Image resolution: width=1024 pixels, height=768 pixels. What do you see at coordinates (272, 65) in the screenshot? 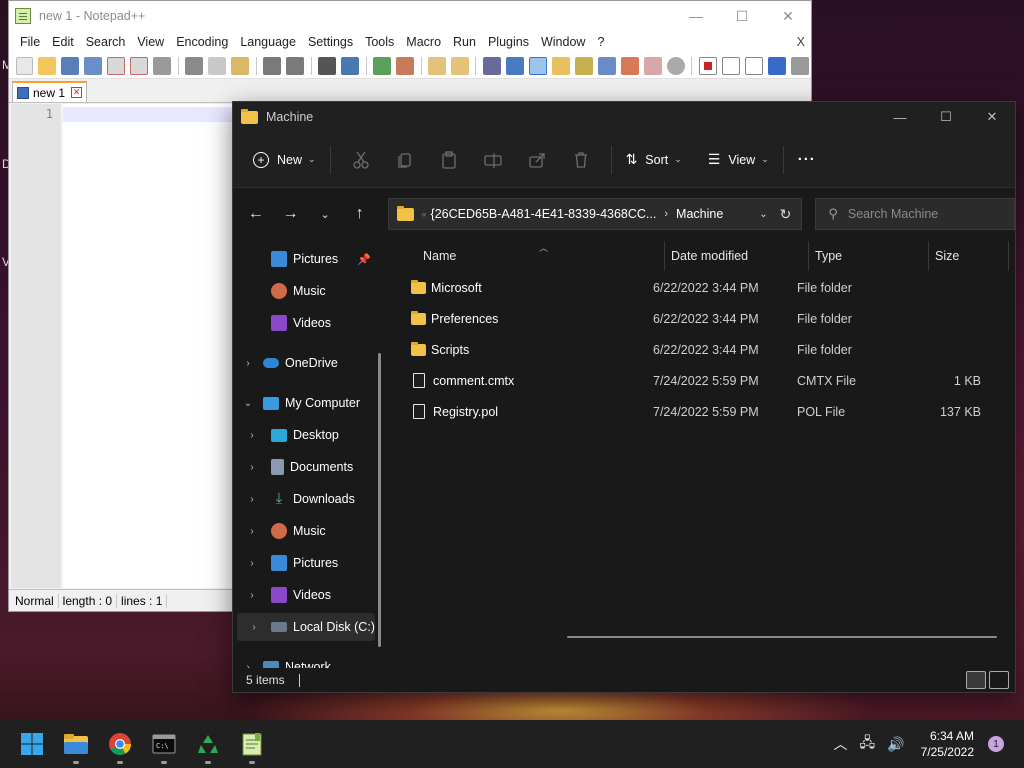
I see `undo-icon` at bounding box center [272, 65].